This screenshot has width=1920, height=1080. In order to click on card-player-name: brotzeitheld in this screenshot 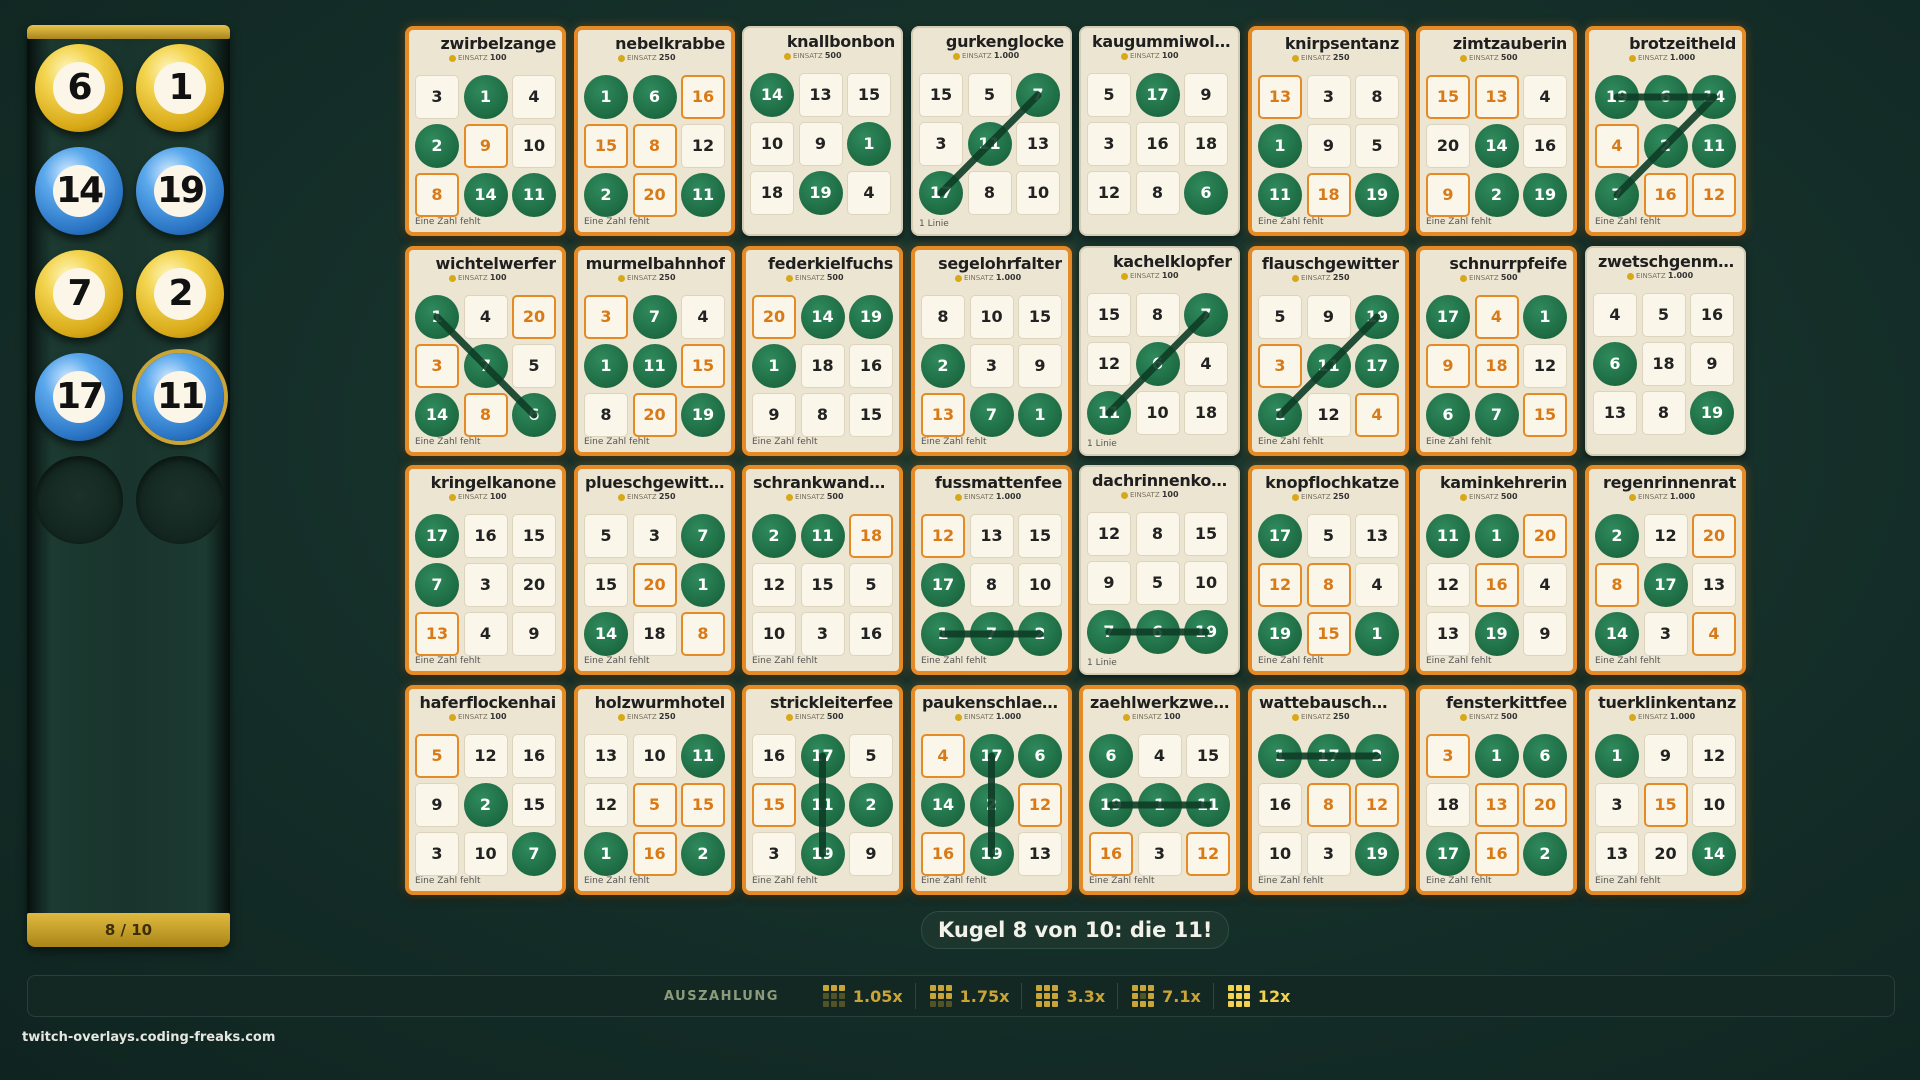, I will do `click(1682, 43)`.